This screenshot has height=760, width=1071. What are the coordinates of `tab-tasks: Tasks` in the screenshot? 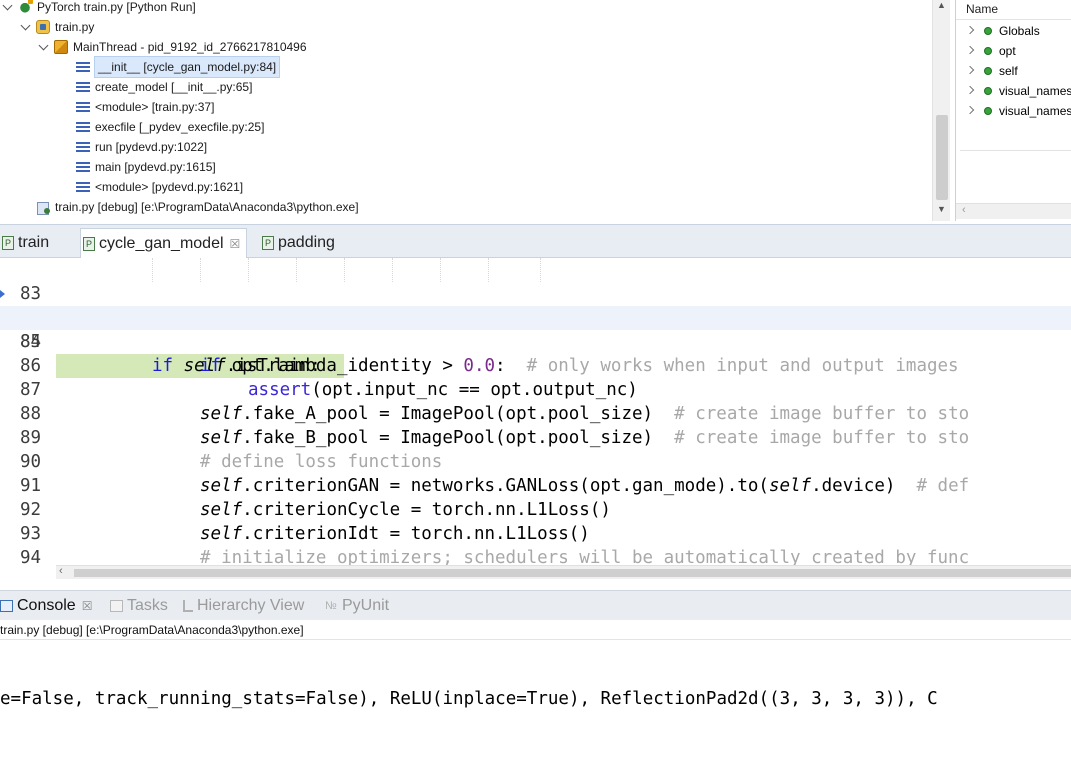 It's located at (139, 606).